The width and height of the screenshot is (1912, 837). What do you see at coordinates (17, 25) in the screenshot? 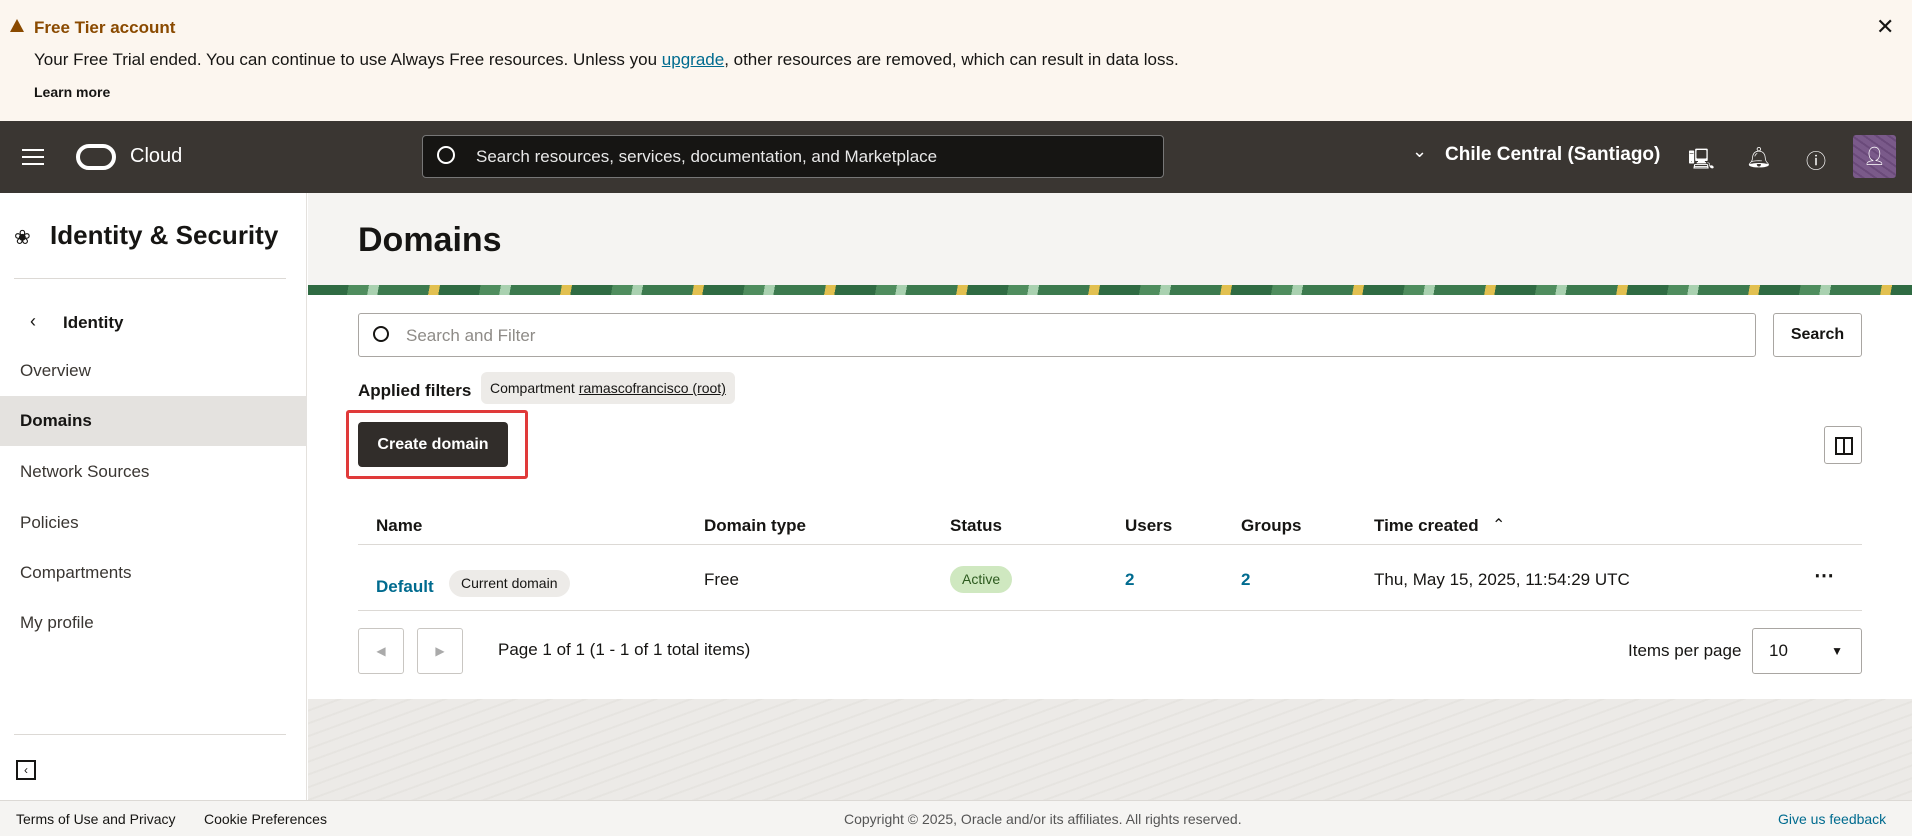
I see `warning-icon` at bounding box center [17, 25].